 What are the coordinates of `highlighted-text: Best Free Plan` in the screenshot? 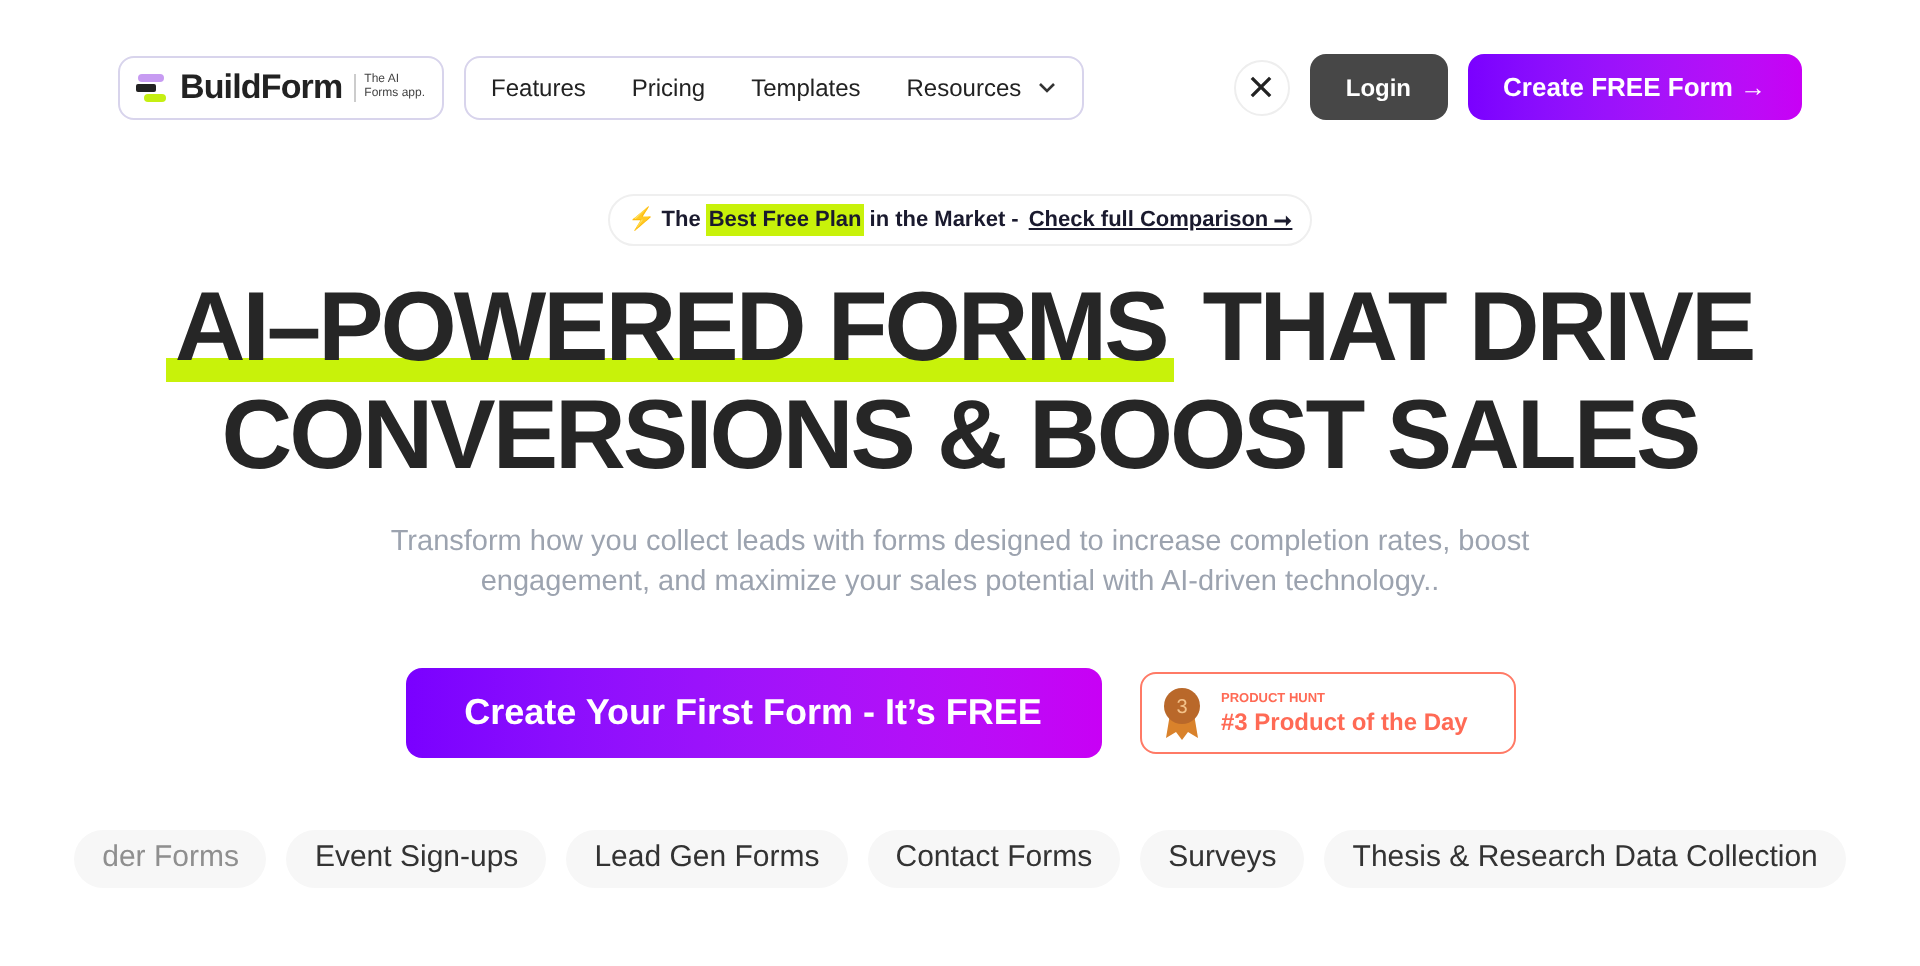 It's located at (785, 220).